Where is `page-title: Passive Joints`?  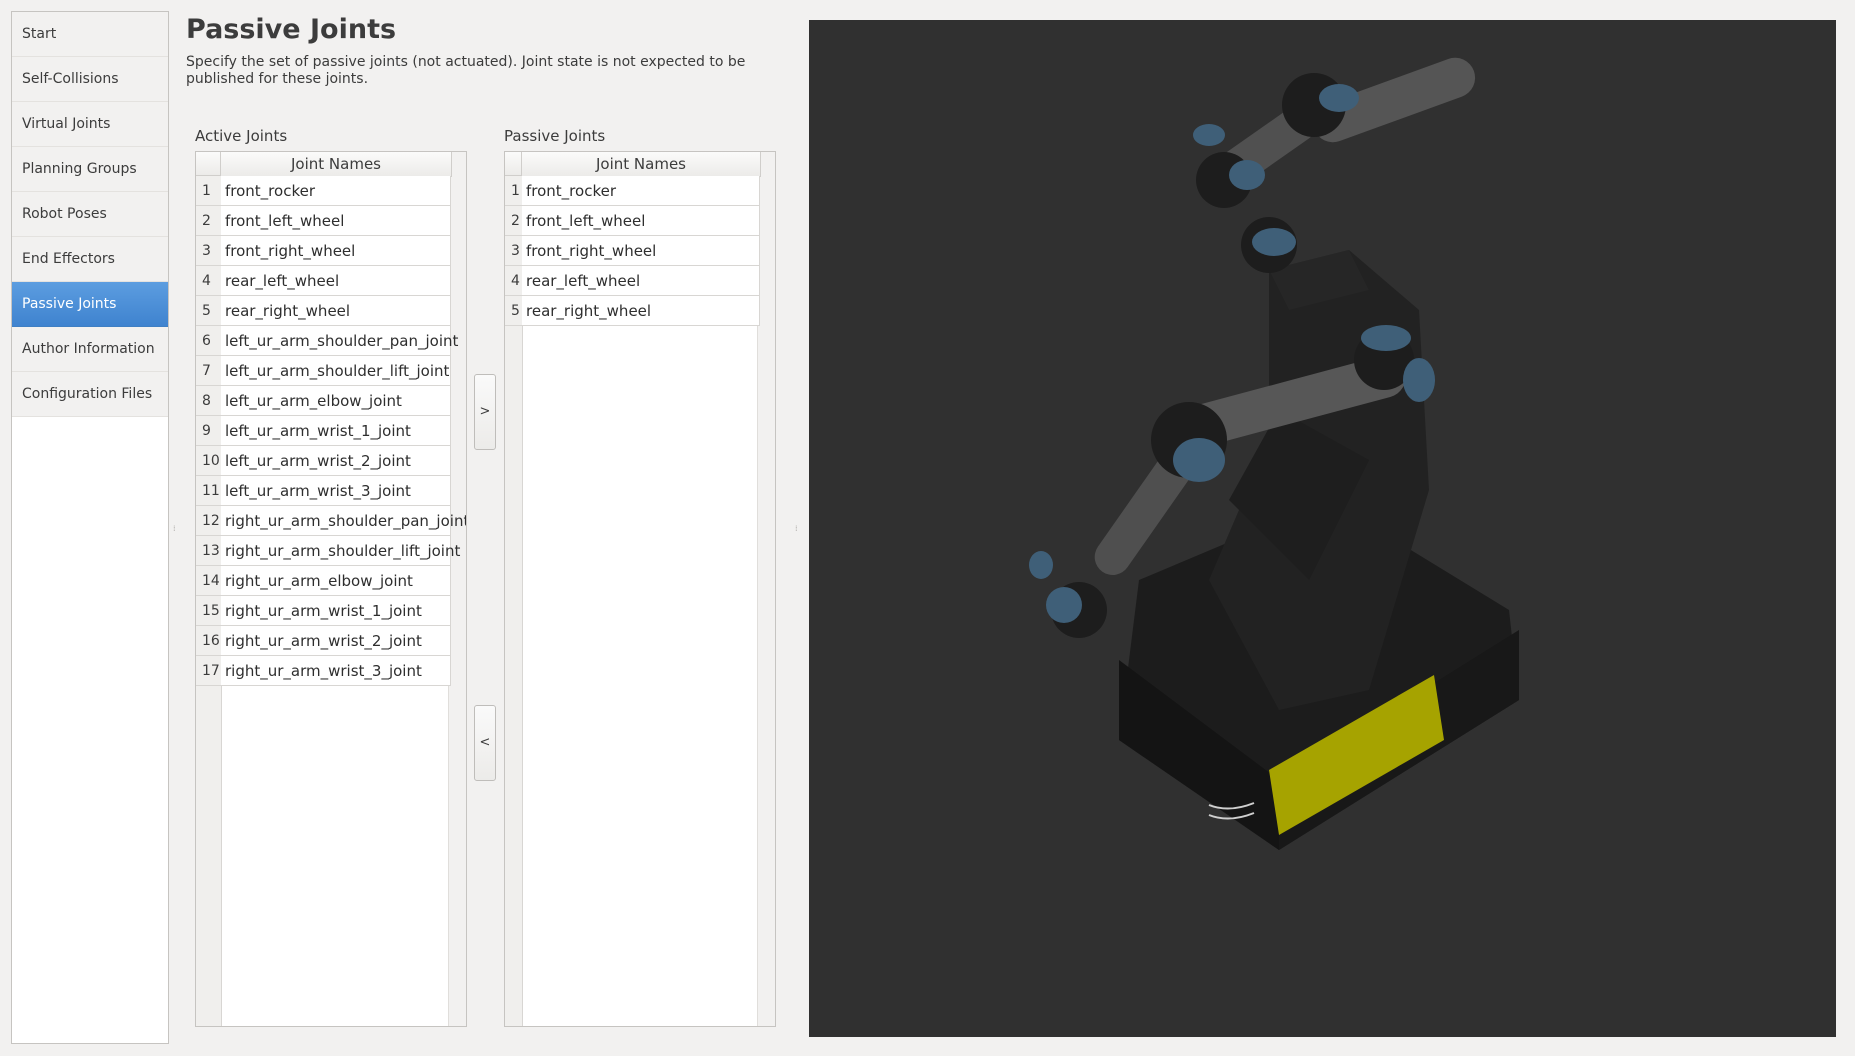 page-title: Passive Joints is located at coordinates (291, 29).